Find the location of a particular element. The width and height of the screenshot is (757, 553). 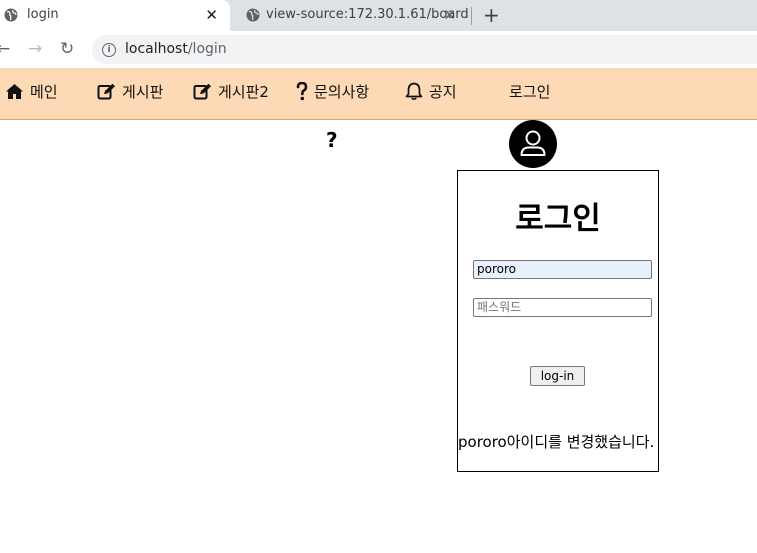

status-message: pororo아이디를 변경했습니다. is located at coordinates (556, 442).